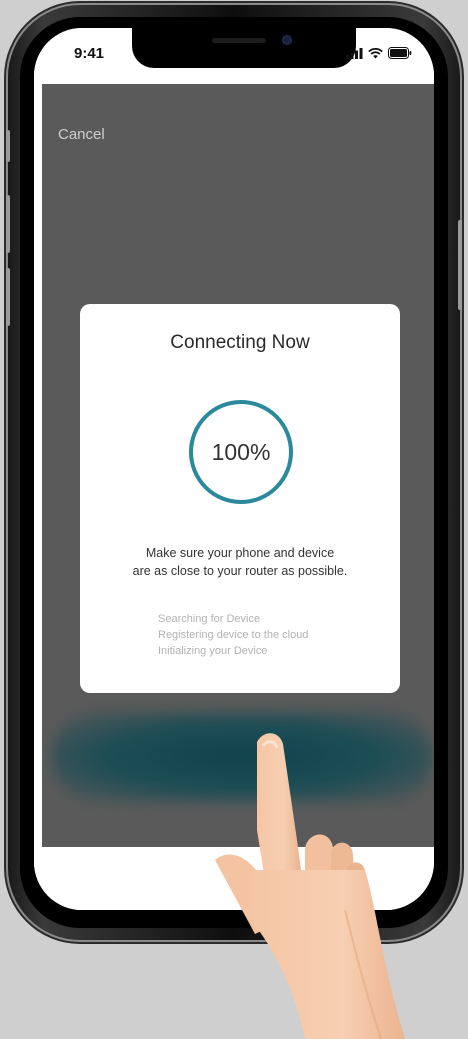  I want to click on status-bar: 9:41, so click(234, 56).